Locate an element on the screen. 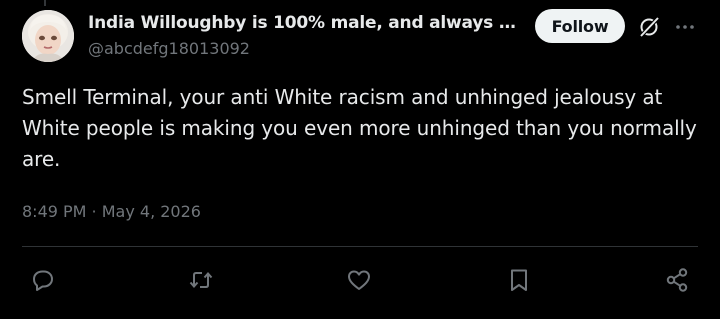 The width and height of the screenshot is (720, 319). share-icon is located at coordinates (677, 280).